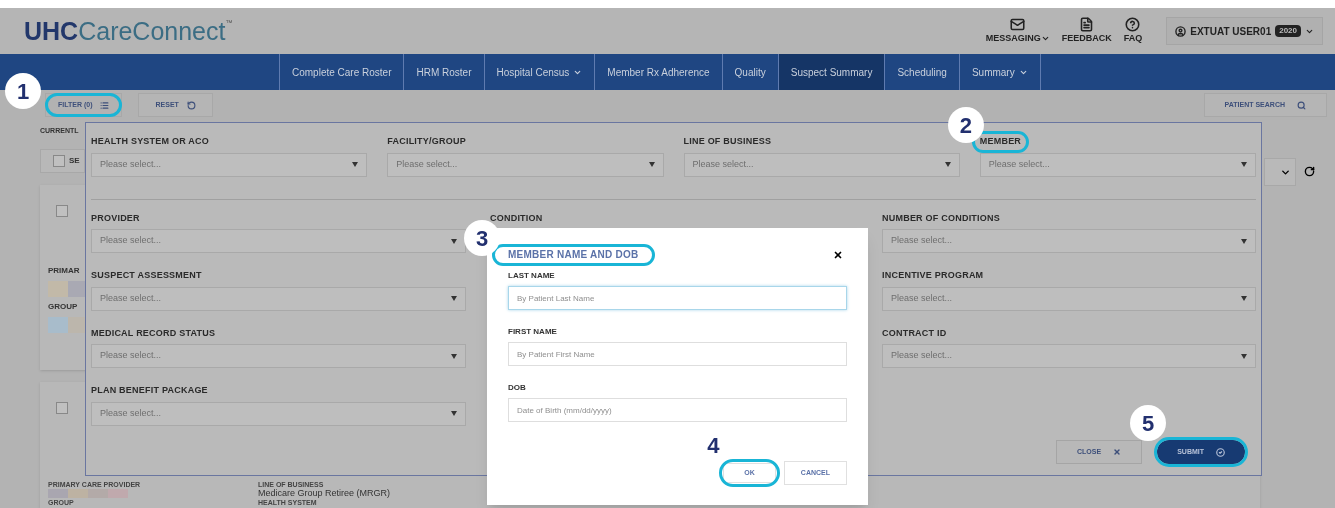 Image resolution: width=1335 pixels, height=508 pixels. Describe the element at coordinates (533, 332) in the screenshot. I see `field-label: FIRST NAME` at that location.